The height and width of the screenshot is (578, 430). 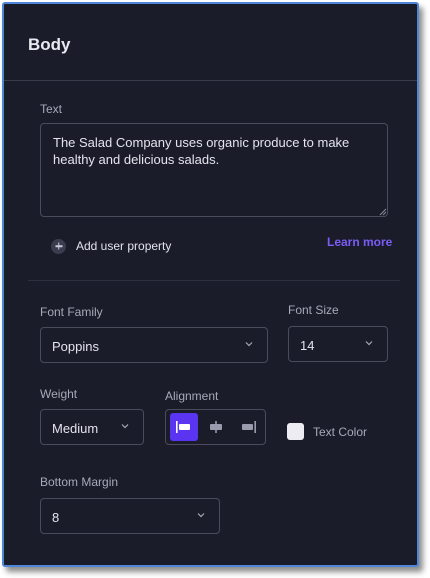 What do you see at coordinates (79, 482) in the screenshot?
I see `bottom-margin-label: Bottom Margin` at bounding box center [79, 482].